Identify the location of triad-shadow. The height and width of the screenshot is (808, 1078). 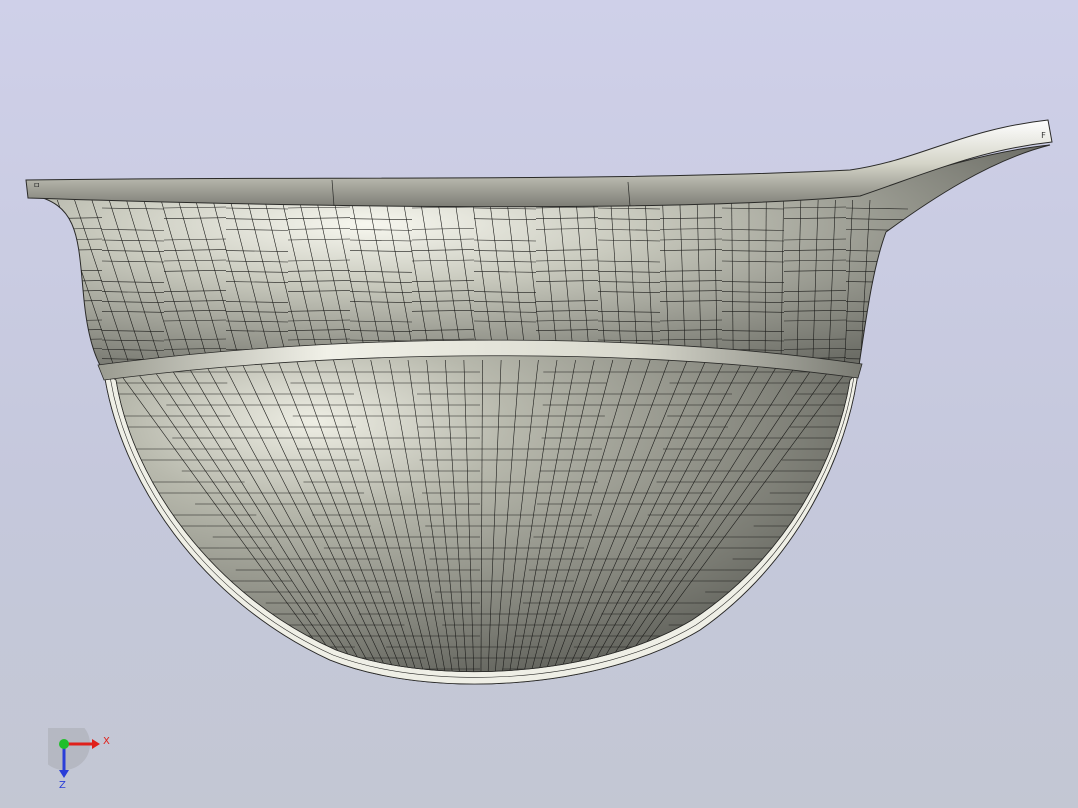
(69, 749).